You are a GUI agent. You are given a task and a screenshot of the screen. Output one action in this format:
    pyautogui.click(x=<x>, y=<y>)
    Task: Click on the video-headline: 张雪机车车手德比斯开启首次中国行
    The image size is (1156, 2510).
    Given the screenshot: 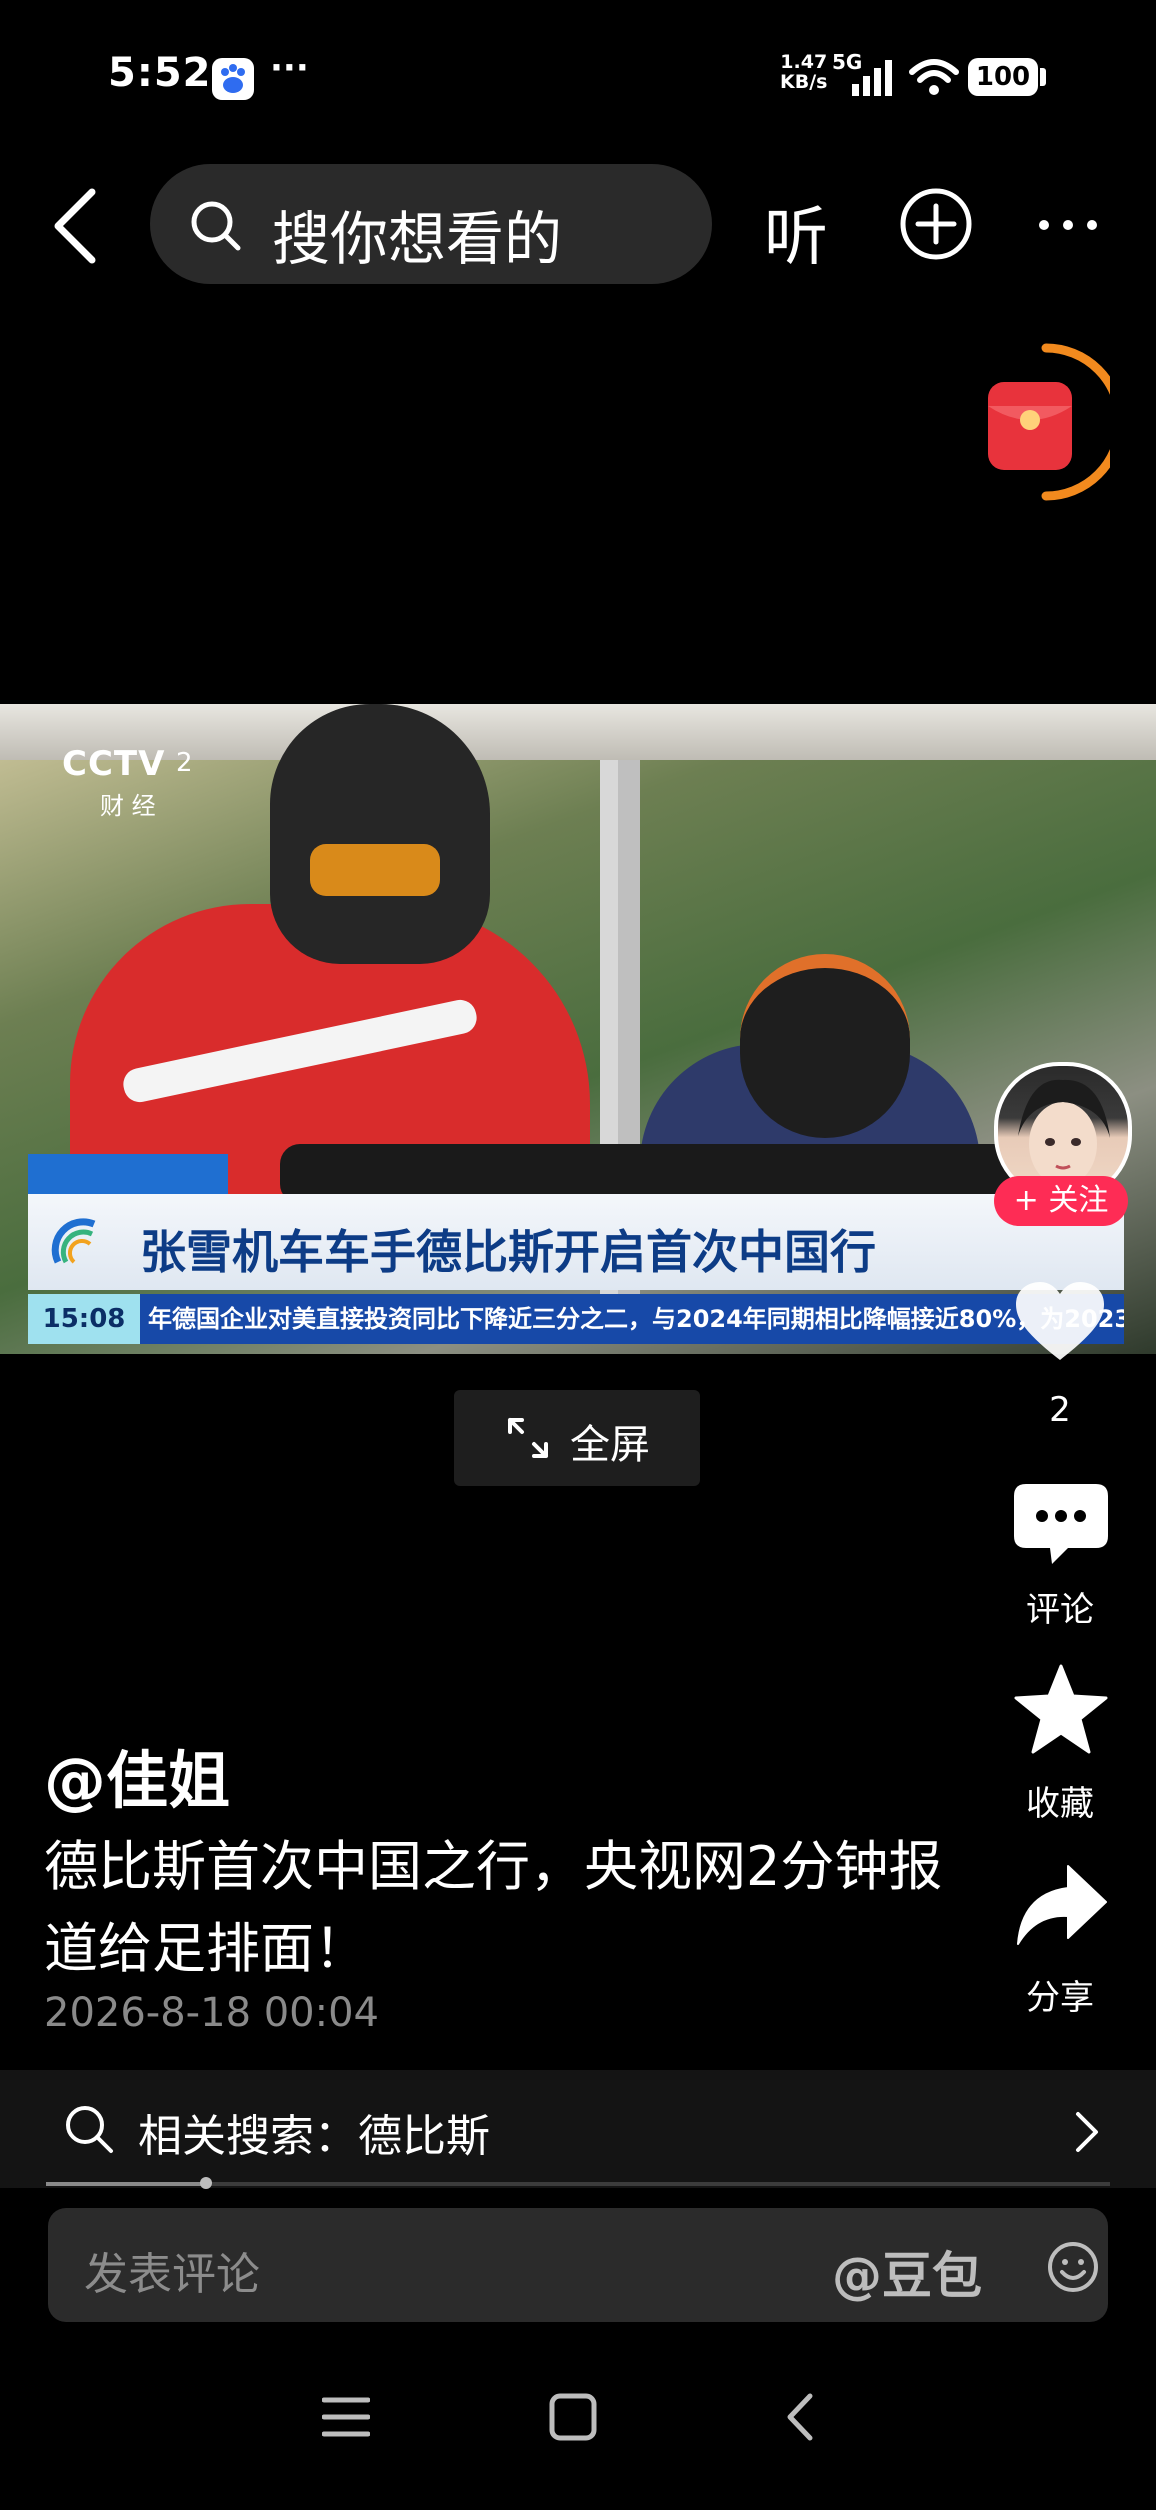 What is the action you would take?
    pyautogui.click(x=508, y=1252)
    